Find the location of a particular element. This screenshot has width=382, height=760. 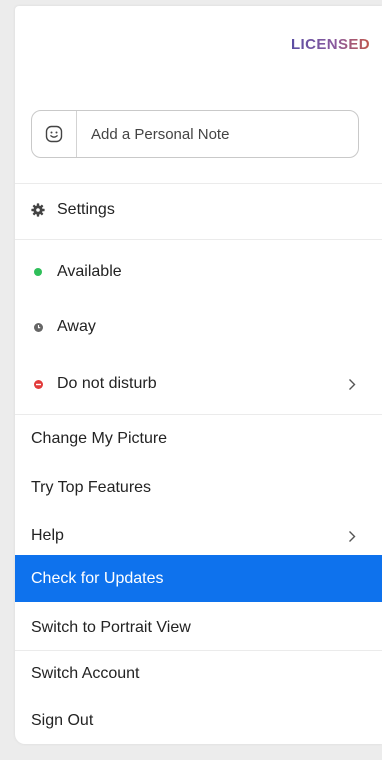

menu-item-label: Switch to Portrait View is located at coordinates (111, 627).